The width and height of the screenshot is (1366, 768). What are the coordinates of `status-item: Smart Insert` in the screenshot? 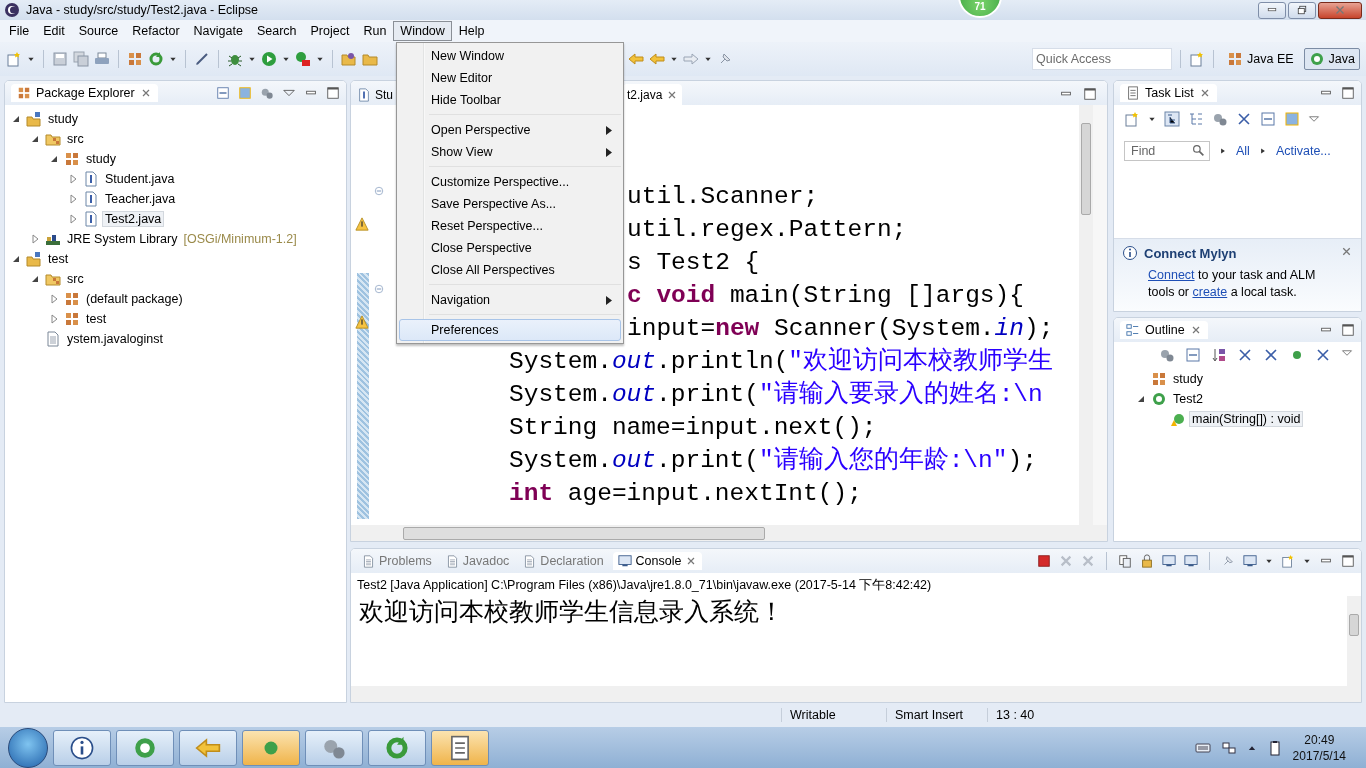 It's located at (936, 715).